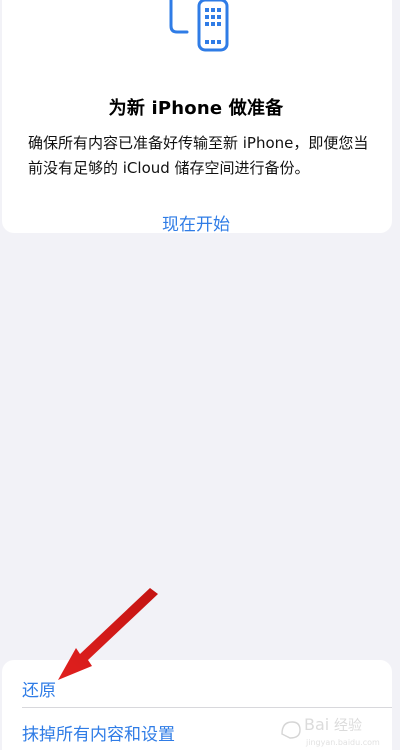 Image resolution: width=400 pixels, height=750 pixels. I want to click on restore-button: 还原, so click(39, 688).